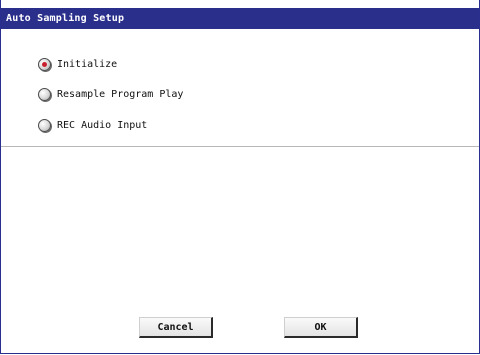  I want to click on radio-button-resample-program-play, so click(44, 94).